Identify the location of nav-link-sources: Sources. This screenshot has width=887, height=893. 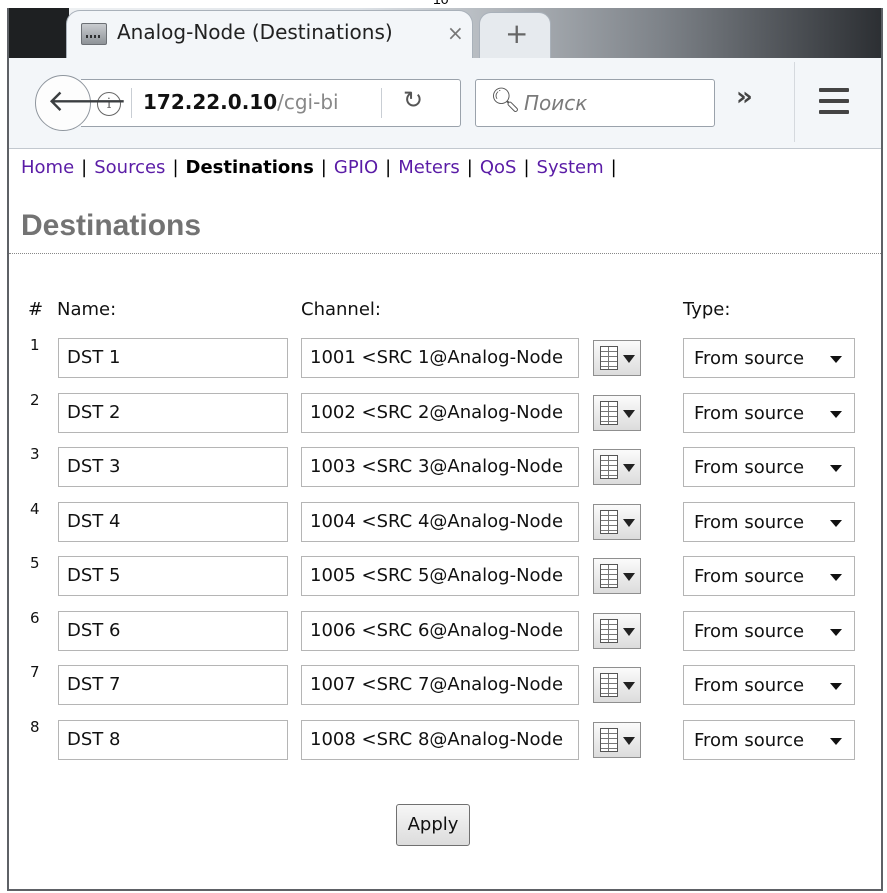
(129, 167).